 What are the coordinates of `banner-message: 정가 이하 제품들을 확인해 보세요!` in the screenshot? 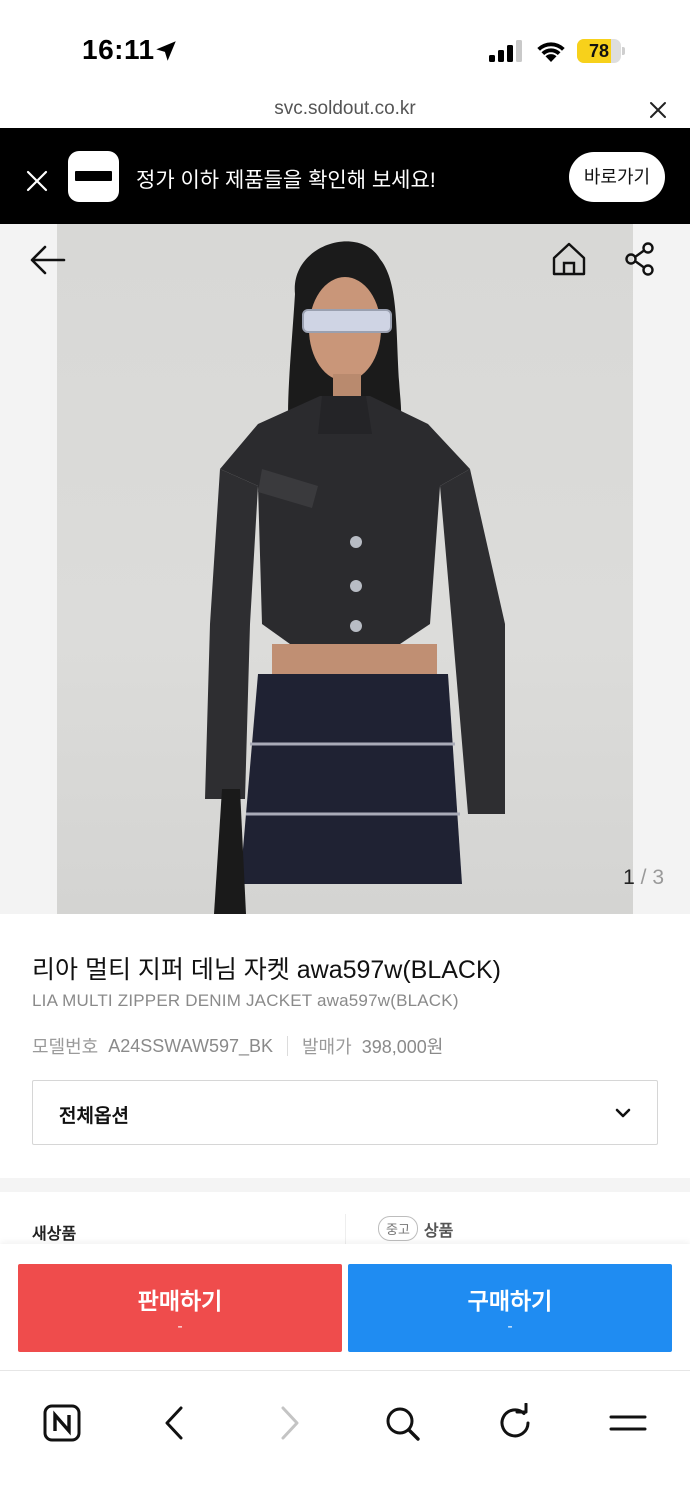 It's located at (286, 180).